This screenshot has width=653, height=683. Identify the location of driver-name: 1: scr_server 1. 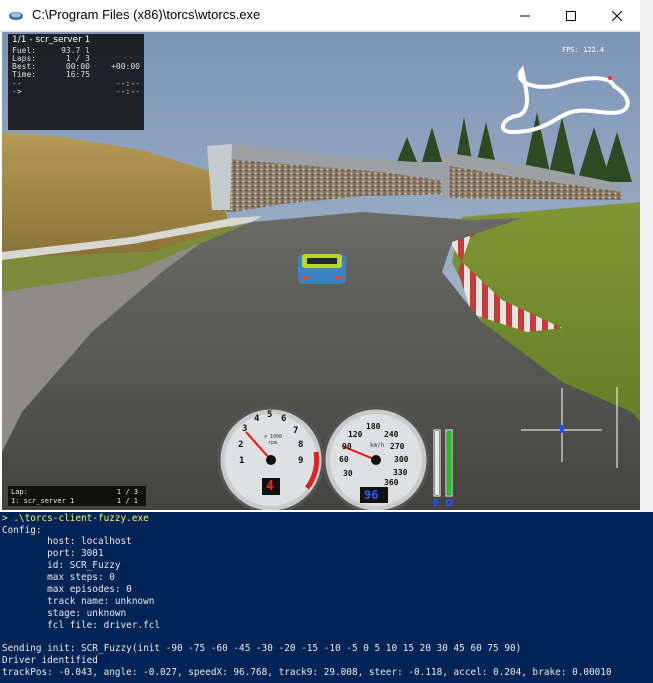
(43, 501).